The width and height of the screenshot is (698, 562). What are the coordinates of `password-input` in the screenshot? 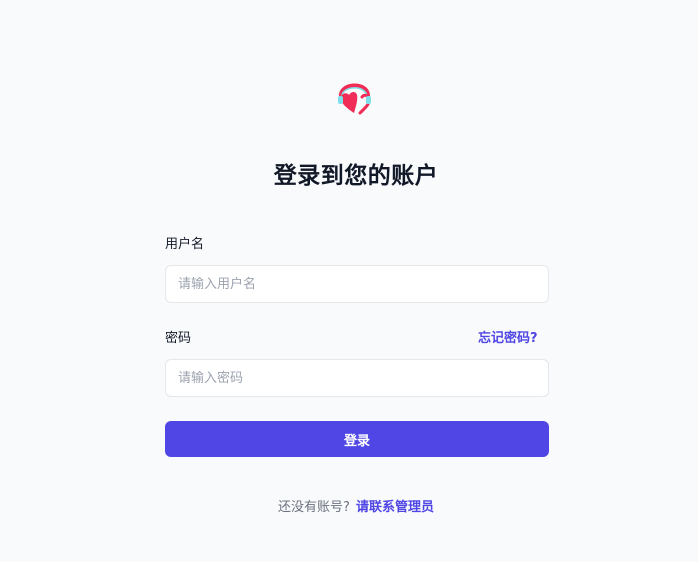 It's located at (357, 378).